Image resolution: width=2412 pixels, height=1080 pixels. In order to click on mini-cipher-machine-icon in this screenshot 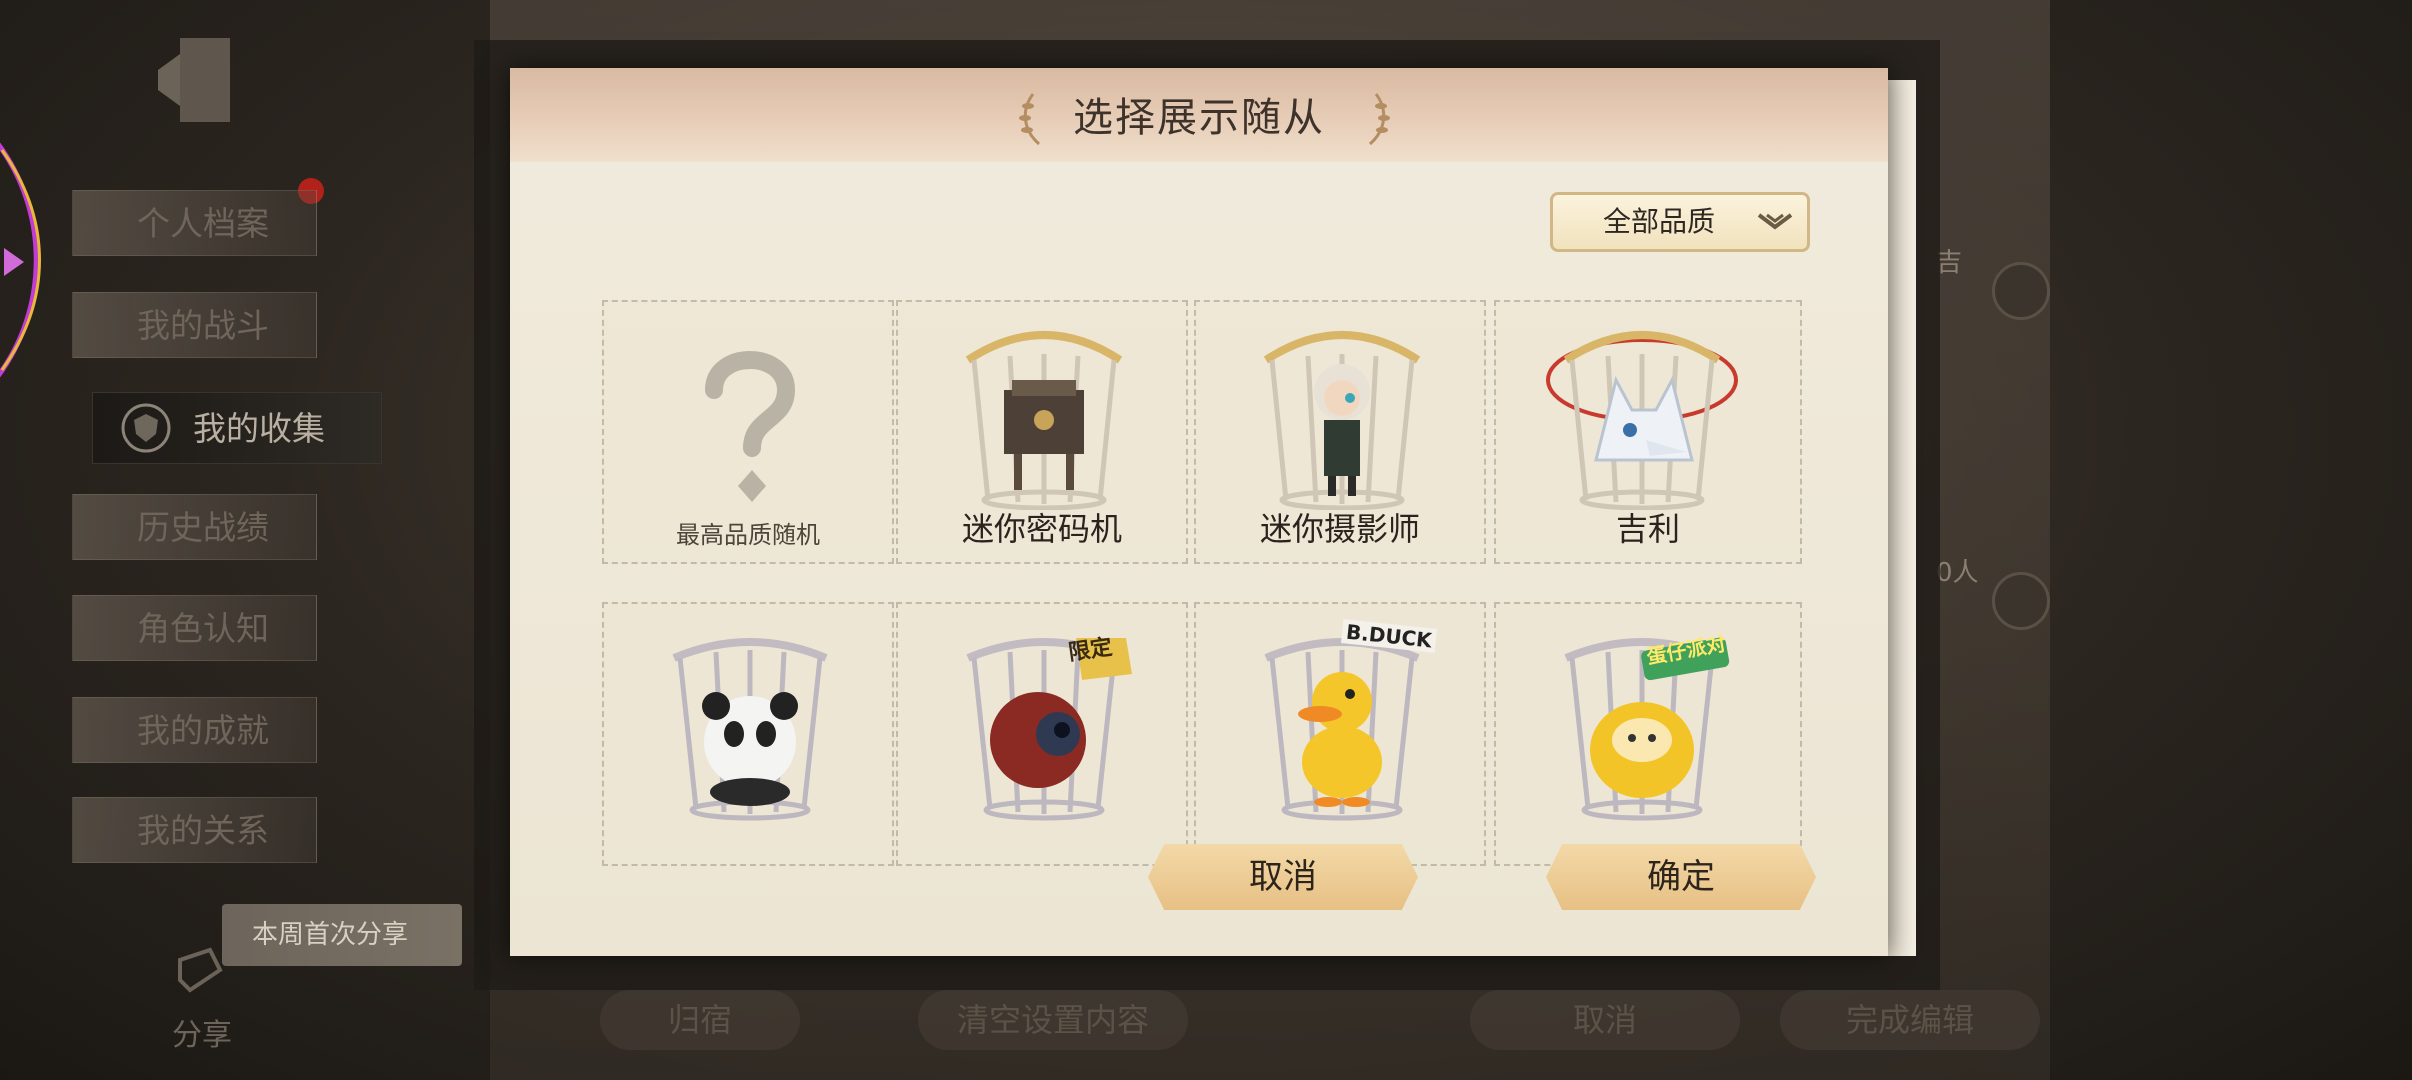, I will do `click(1044, 420)`.